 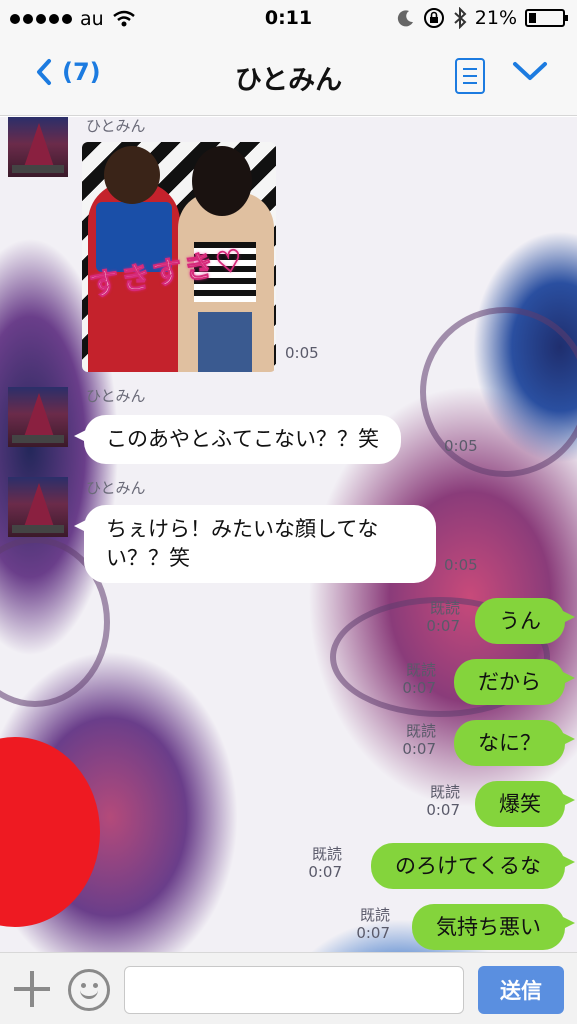 I want to click on my-message-bubble: 爆笑, so click(x=525, y=804).